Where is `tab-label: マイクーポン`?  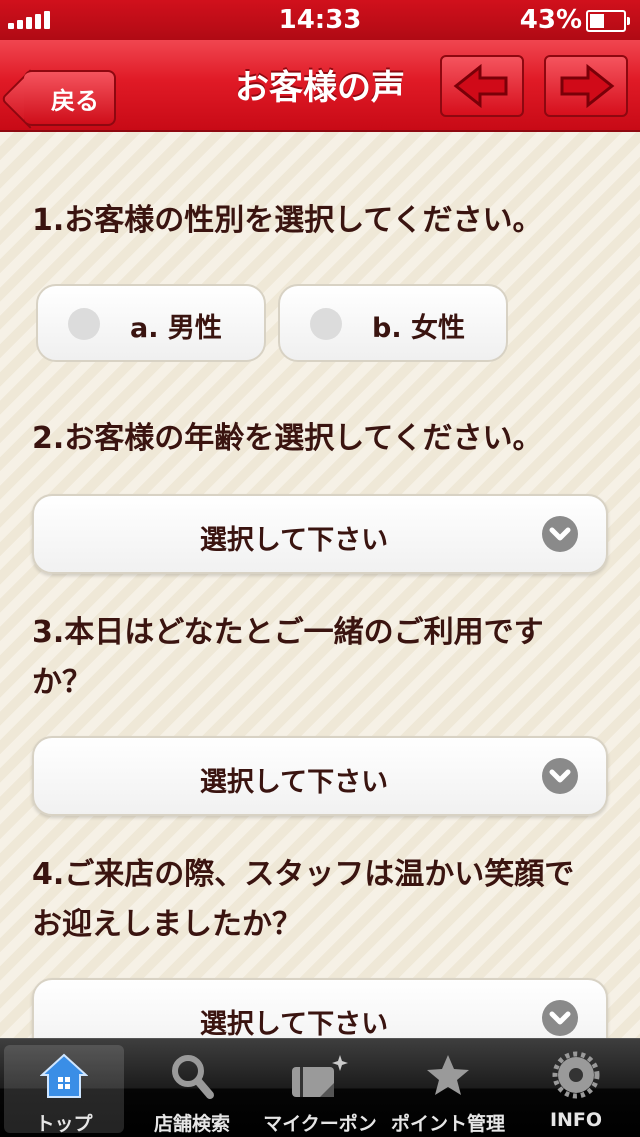 tab-label: マイクーポン is located at coordinates (320, 1124).